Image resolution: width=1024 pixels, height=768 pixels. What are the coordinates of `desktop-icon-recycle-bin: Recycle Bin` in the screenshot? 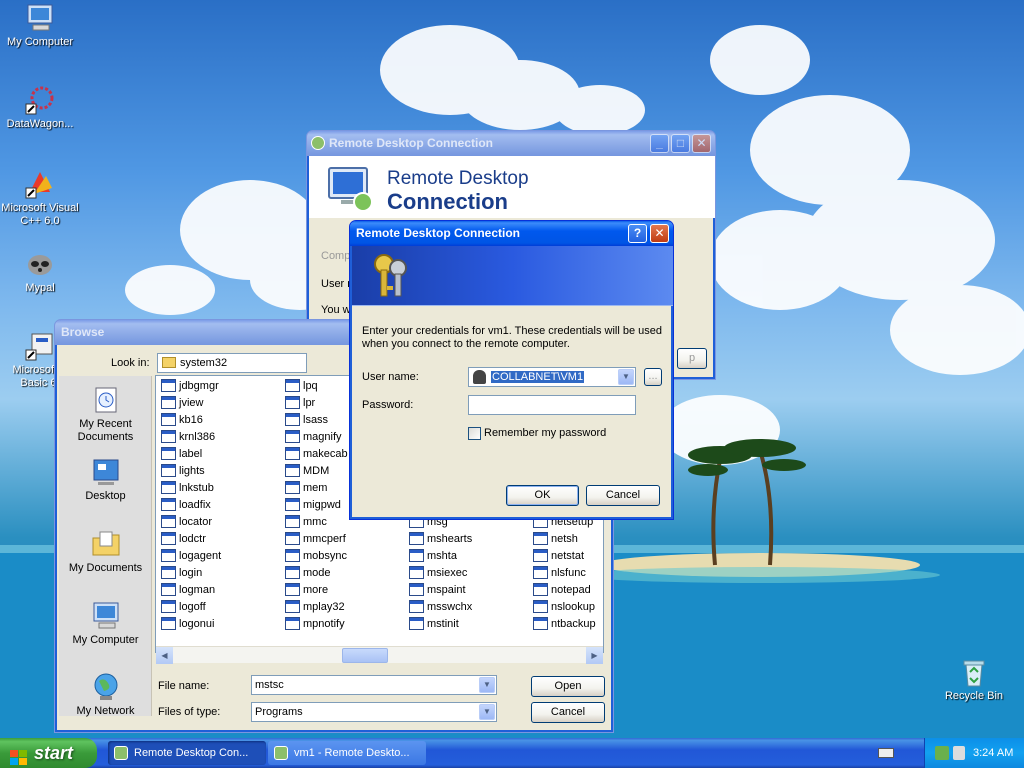 It's located at (974, 679).